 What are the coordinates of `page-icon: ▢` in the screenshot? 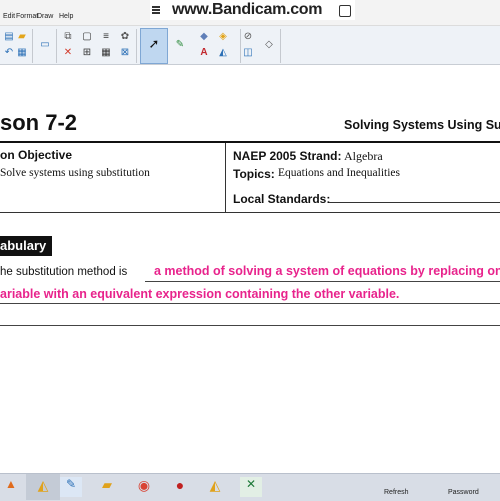 It's located at (87, 37).